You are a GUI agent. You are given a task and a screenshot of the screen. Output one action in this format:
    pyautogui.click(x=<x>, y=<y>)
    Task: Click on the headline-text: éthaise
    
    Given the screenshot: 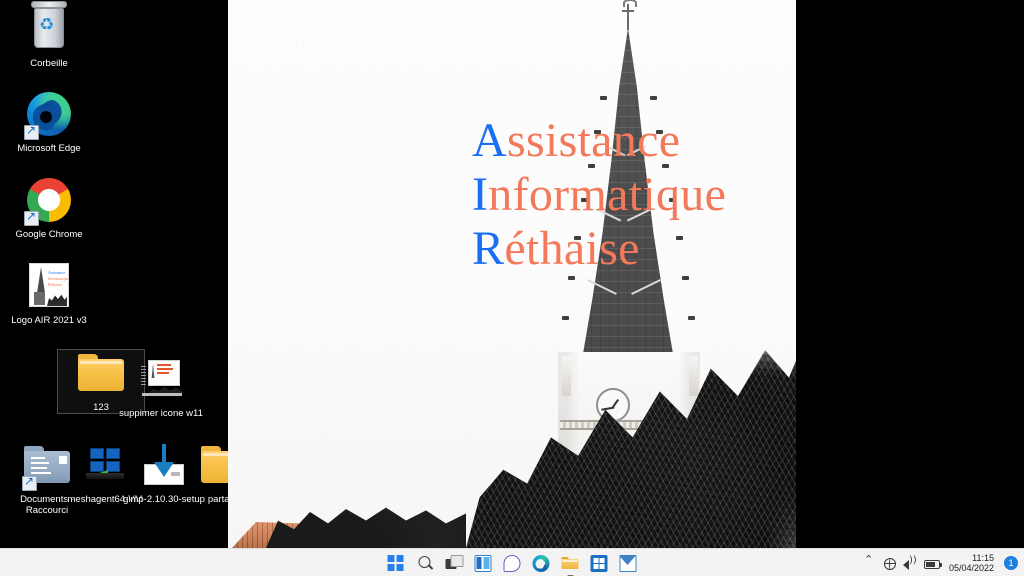 What is the action you would take?
    pyautogui.click(x=572, y=248)
    